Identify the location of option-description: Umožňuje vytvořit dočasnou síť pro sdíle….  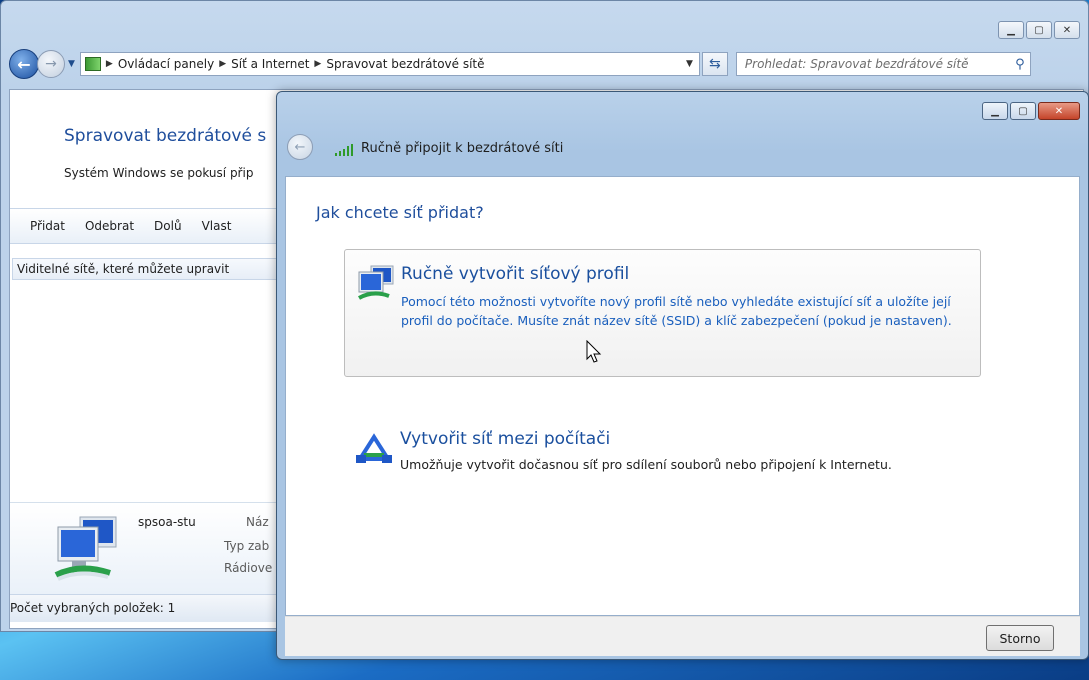
(646, 464).